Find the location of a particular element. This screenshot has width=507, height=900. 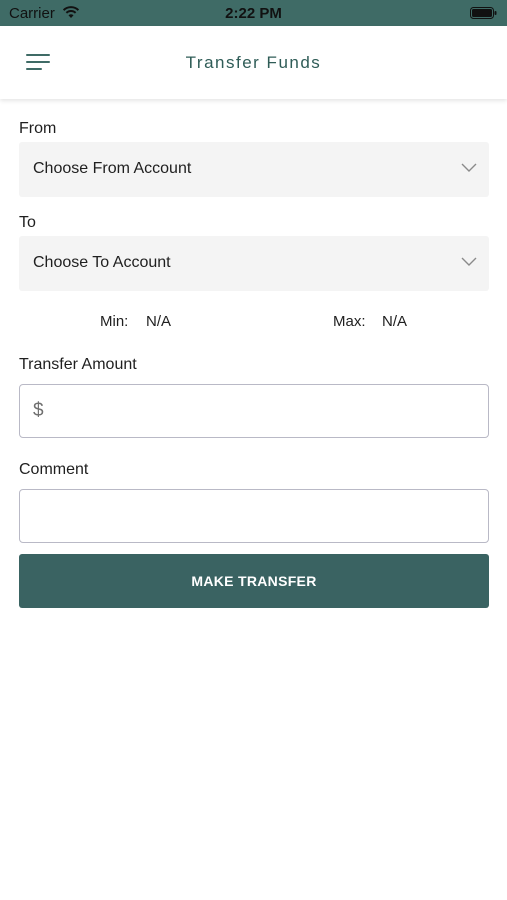

battery-icon is located at coordinates (483, 13).